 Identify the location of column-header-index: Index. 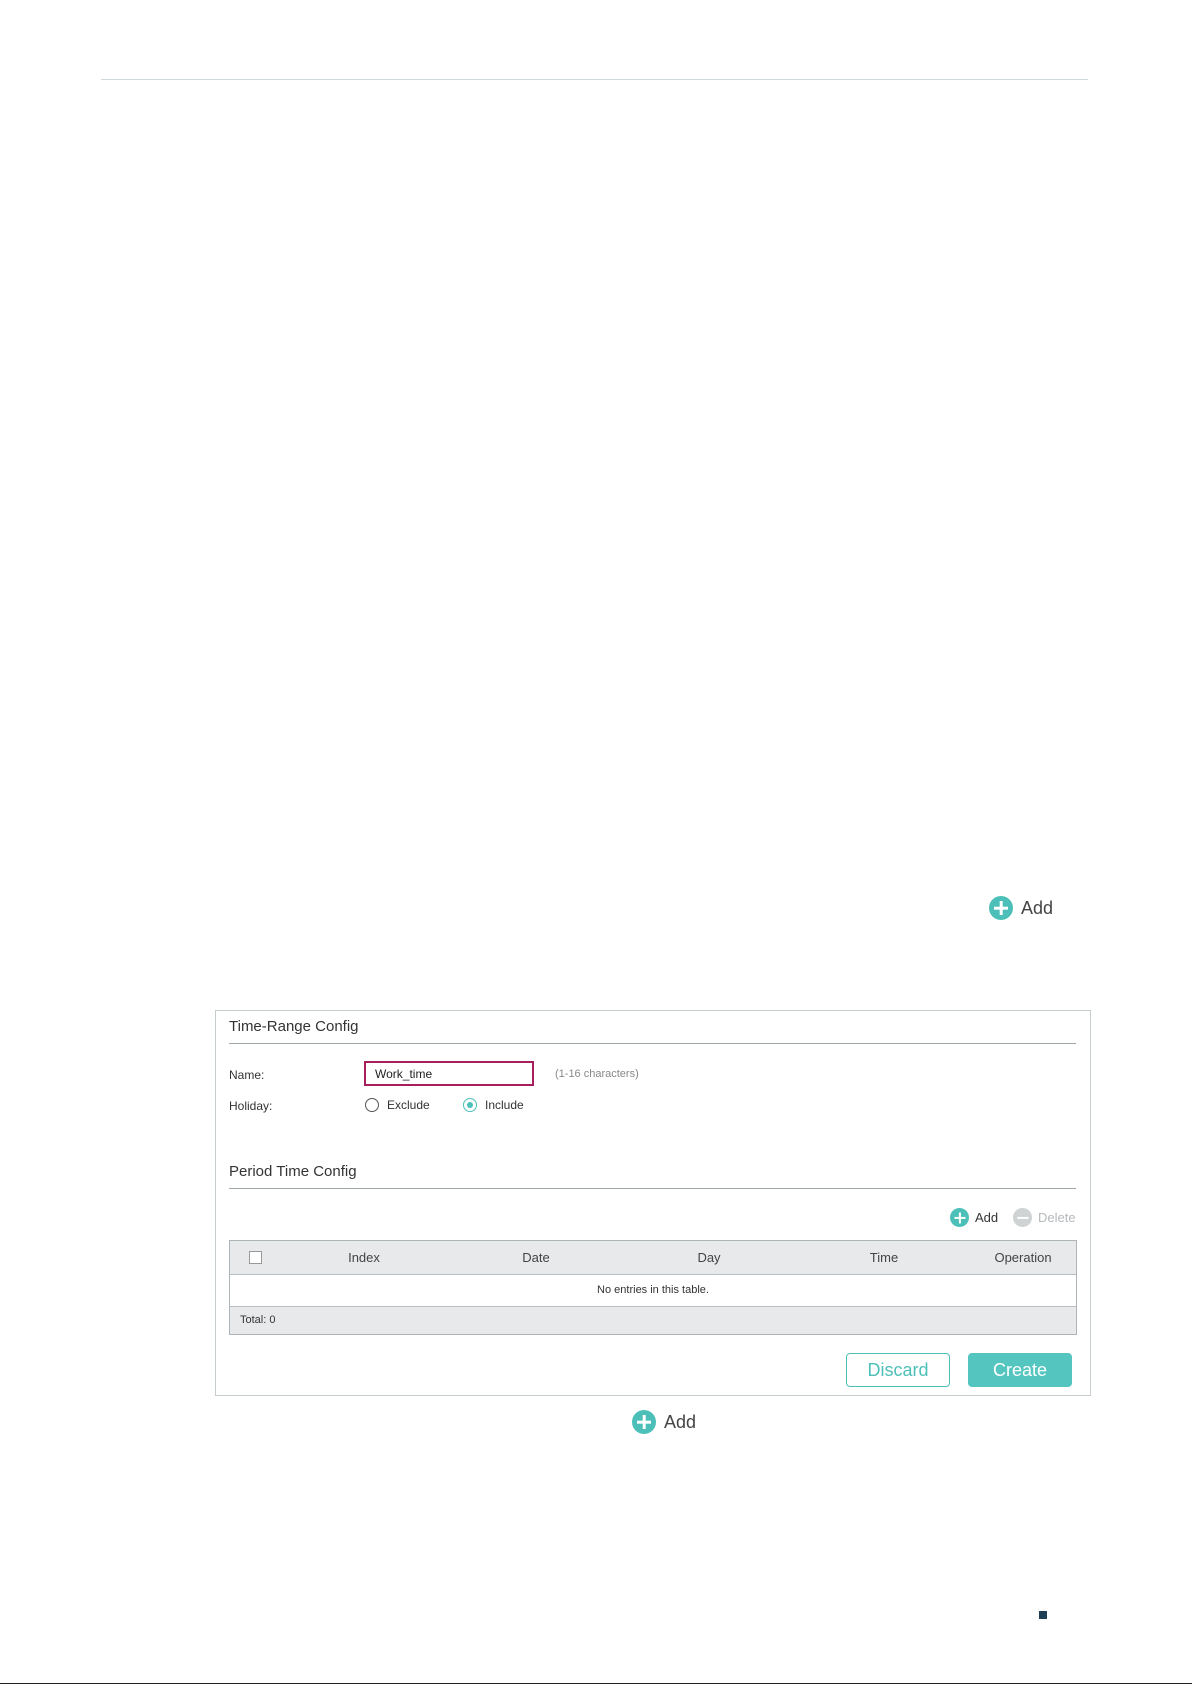
(364, 1257).